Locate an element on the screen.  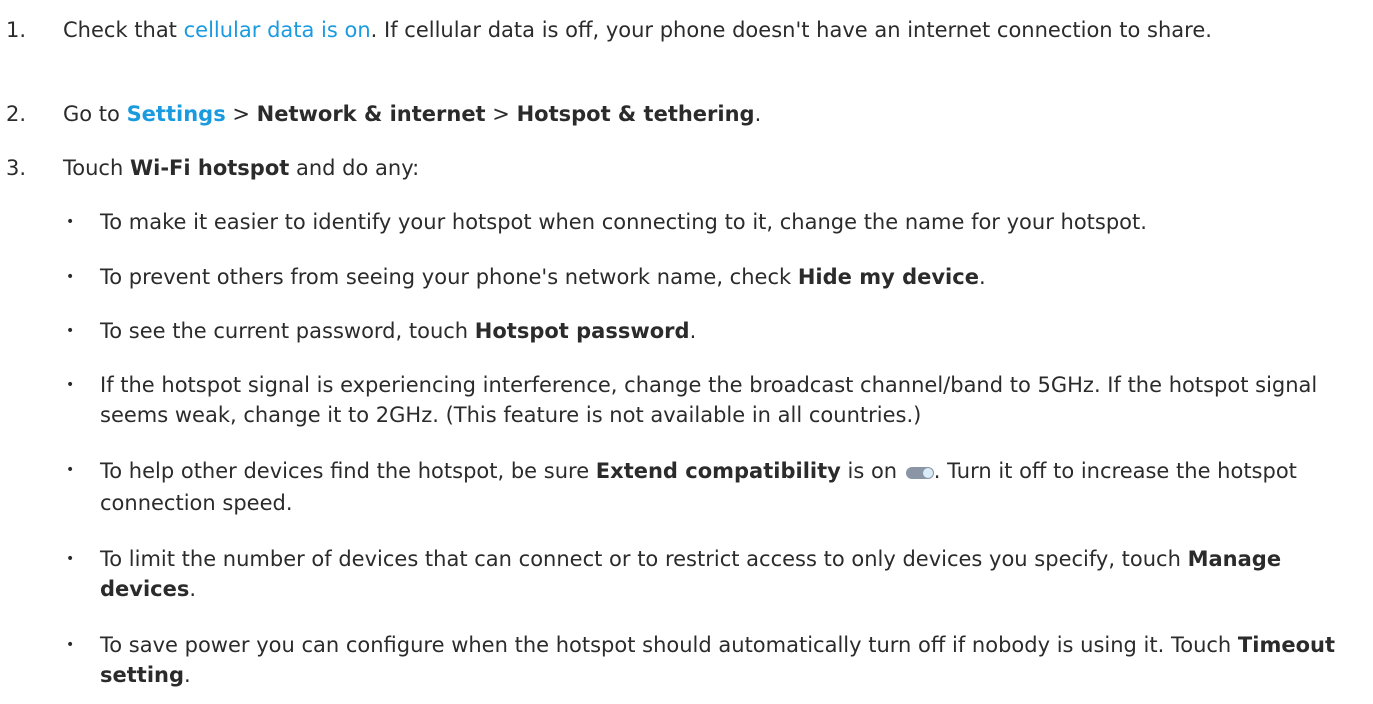
step-text-part: Go to is located at coordinates (95, 114).